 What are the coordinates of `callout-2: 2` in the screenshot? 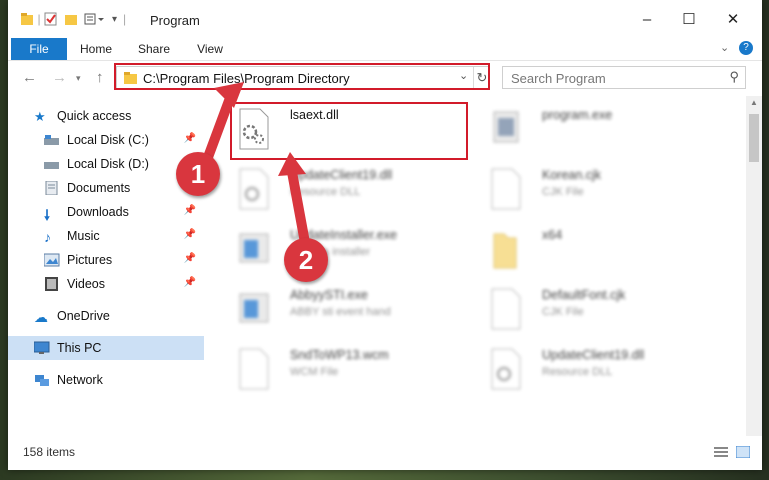 It's located at (306, 260).